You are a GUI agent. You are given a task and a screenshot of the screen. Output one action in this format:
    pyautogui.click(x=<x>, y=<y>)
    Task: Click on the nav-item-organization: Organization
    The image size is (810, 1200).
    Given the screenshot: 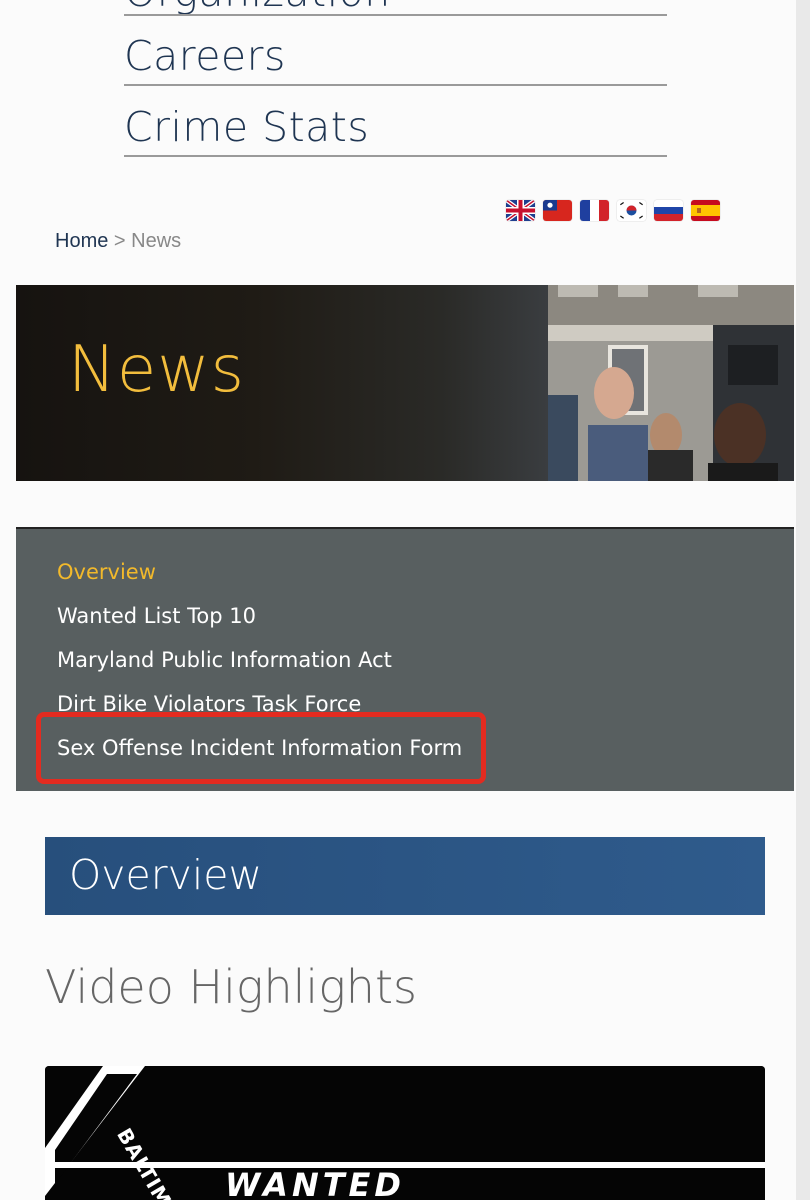 What is the action you would take?
    pyautogui.click(x=395, y=8)
    